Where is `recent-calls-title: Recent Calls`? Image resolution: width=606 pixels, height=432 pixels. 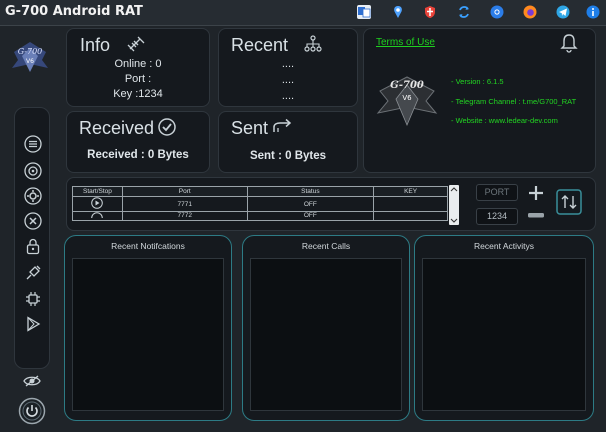
recent-calls-title: Recent Calls is located at coordinates (326, 246).